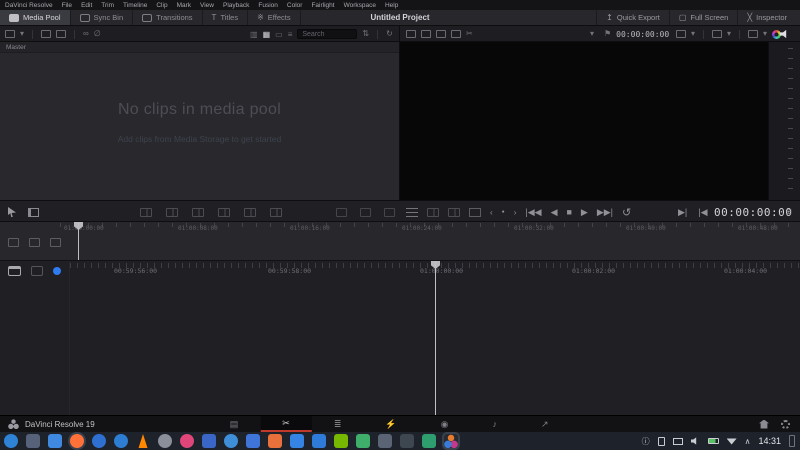 The height and width of the screenshot is (450, 800). What do you see at coordinates (682, 212) in the screenshot?
I see `play-around-button: ▶|` at bounding box center [682, 212].